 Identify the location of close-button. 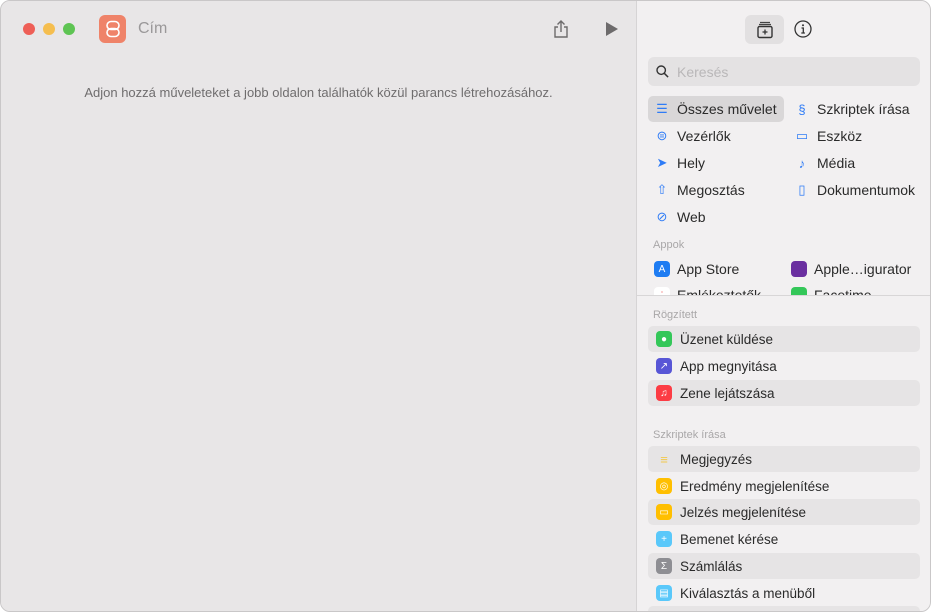
(29, 29).